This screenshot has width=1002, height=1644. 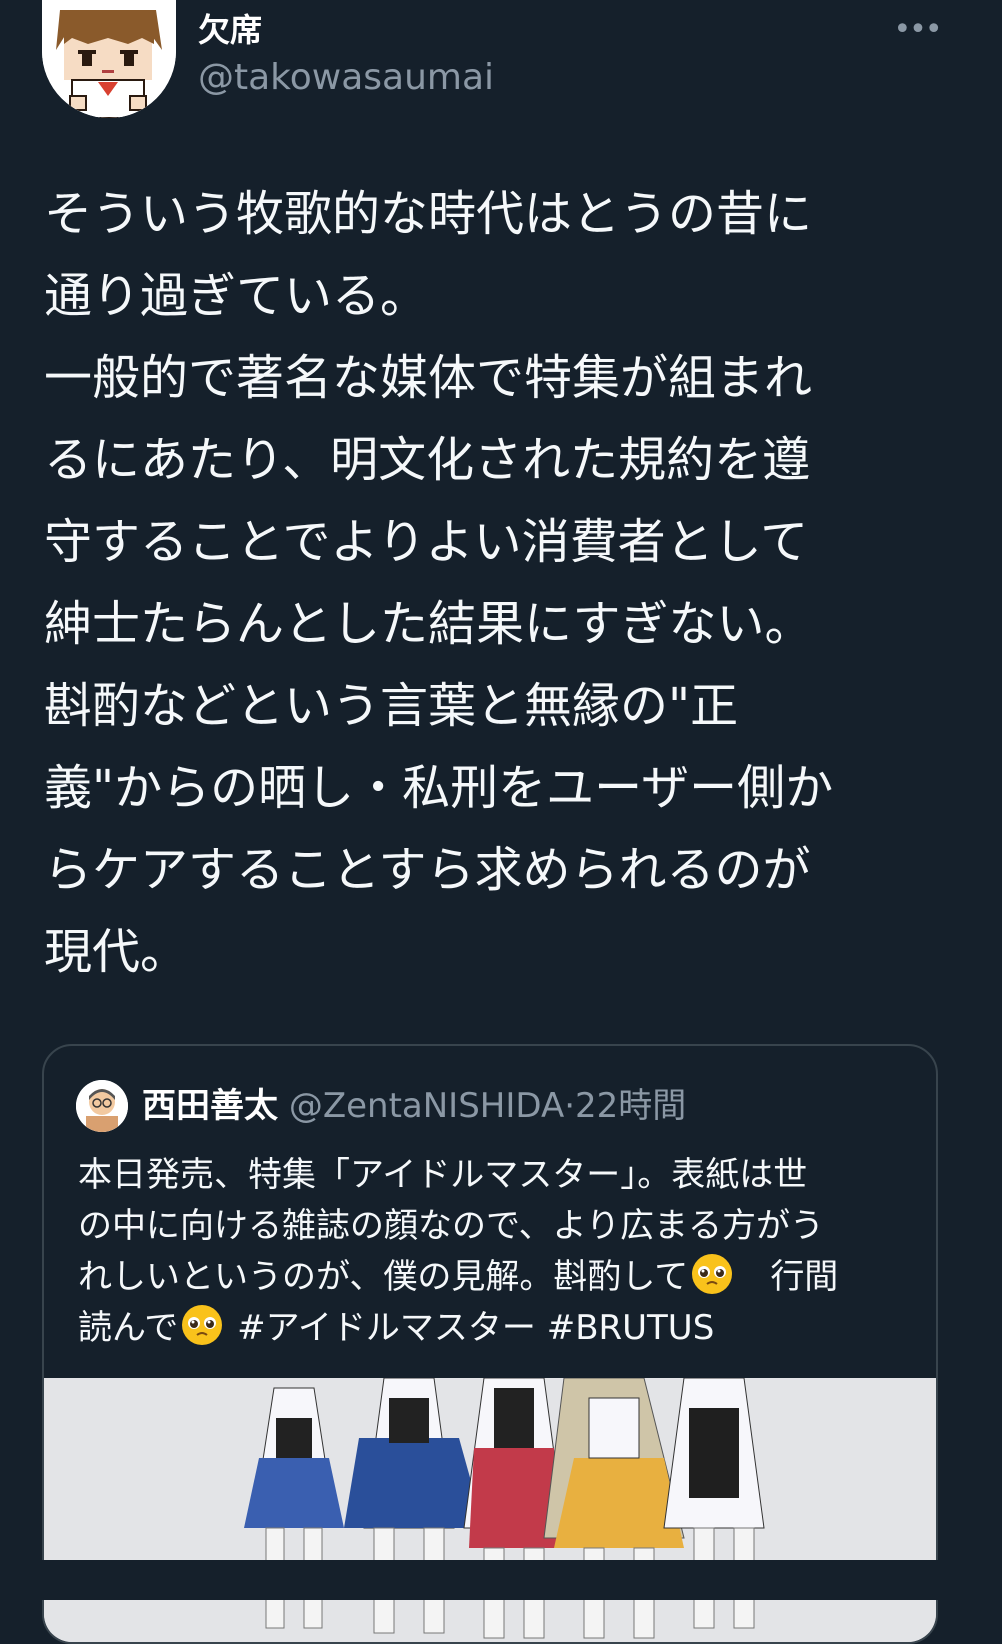 I want to click on quoted-user-handle: @ZentaNISHIDA, so click(x=426, y=1106).